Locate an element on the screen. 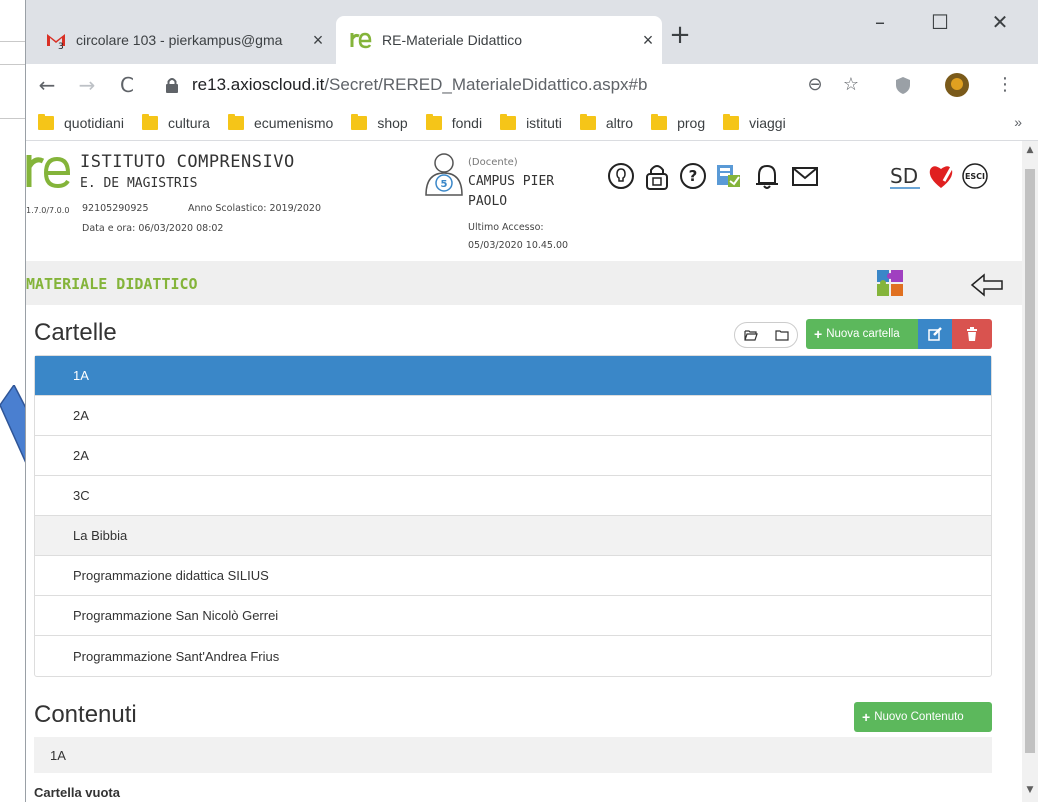 The width and height of the screenshot is (1038, 802). folder-label: Programmazione didattica SILIUS is located at coordinates (171, 575).